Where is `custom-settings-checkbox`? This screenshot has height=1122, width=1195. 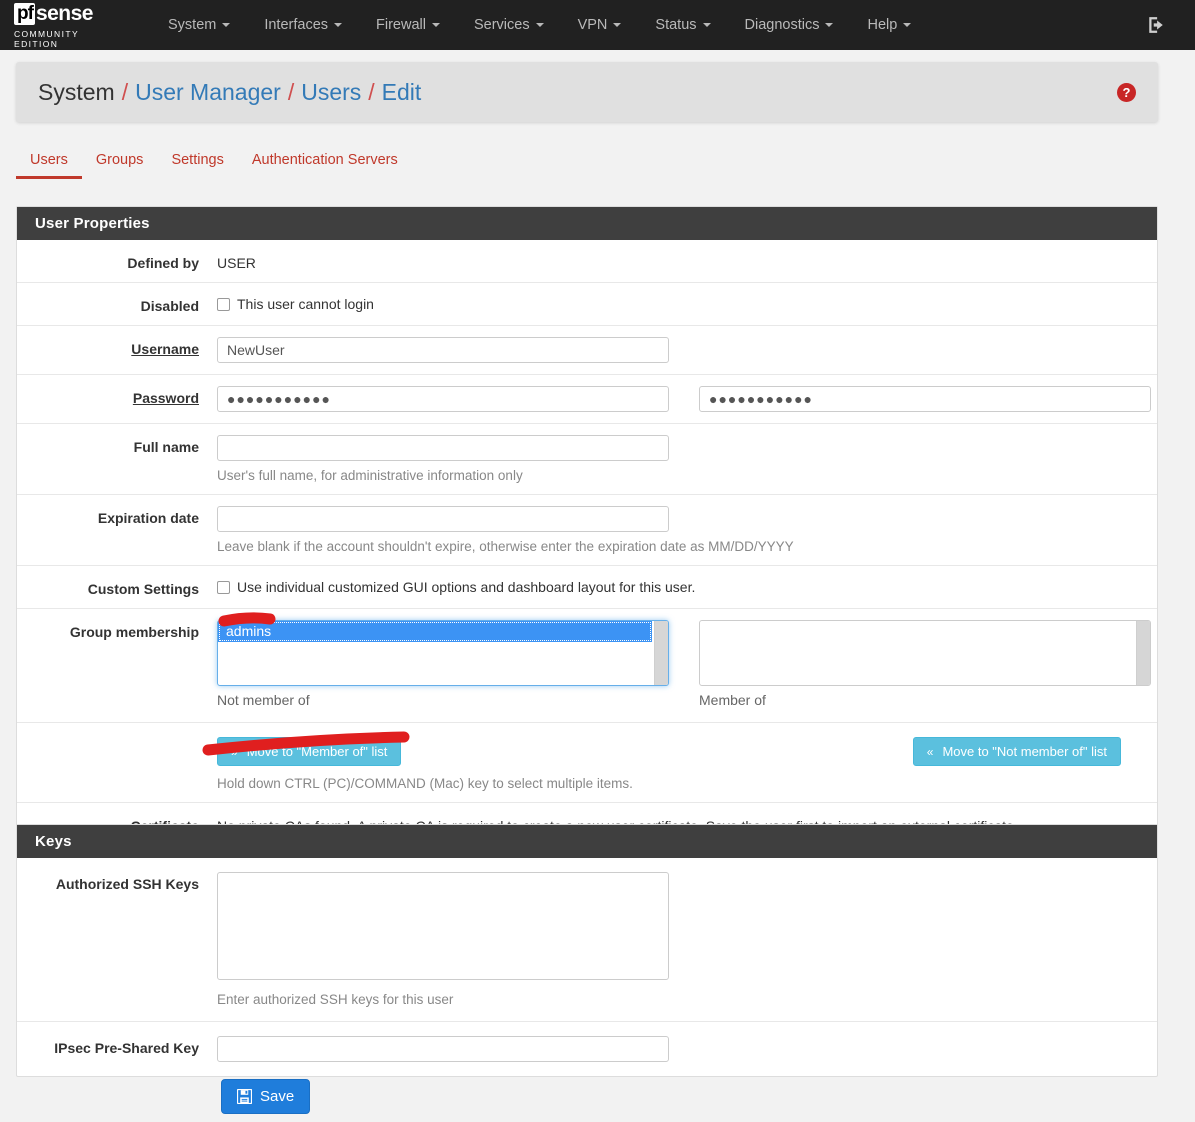 custom-settings-checkbox is located at coordinates (223, 587).